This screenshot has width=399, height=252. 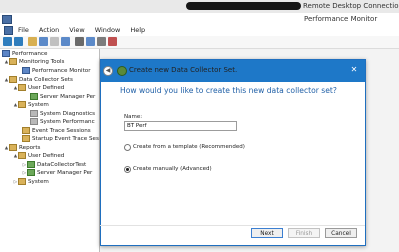 What do you see at coordinates (34, 62) in the screenshot?
I see `tree-item-monitoring-tools: ▲ Monitoring Tools` at bounding box center [34, 62].